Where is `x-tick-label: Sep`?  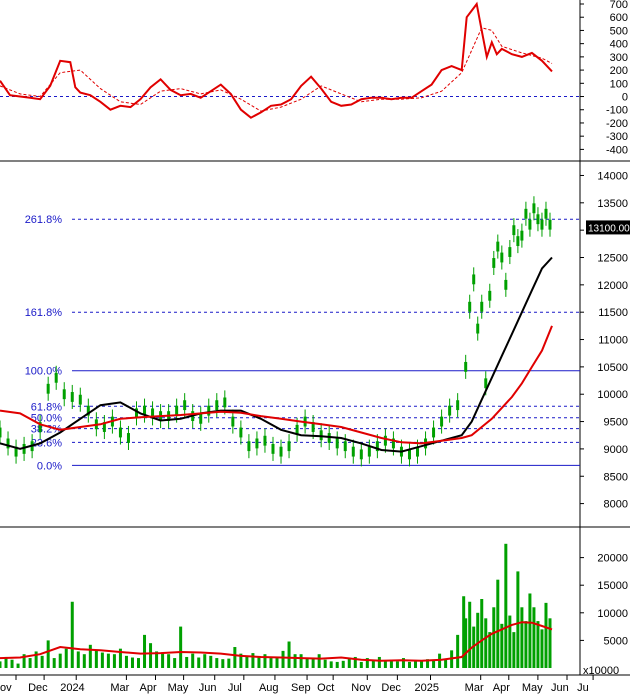
x-tick-label: Sep is located at coordinates (301, 688).